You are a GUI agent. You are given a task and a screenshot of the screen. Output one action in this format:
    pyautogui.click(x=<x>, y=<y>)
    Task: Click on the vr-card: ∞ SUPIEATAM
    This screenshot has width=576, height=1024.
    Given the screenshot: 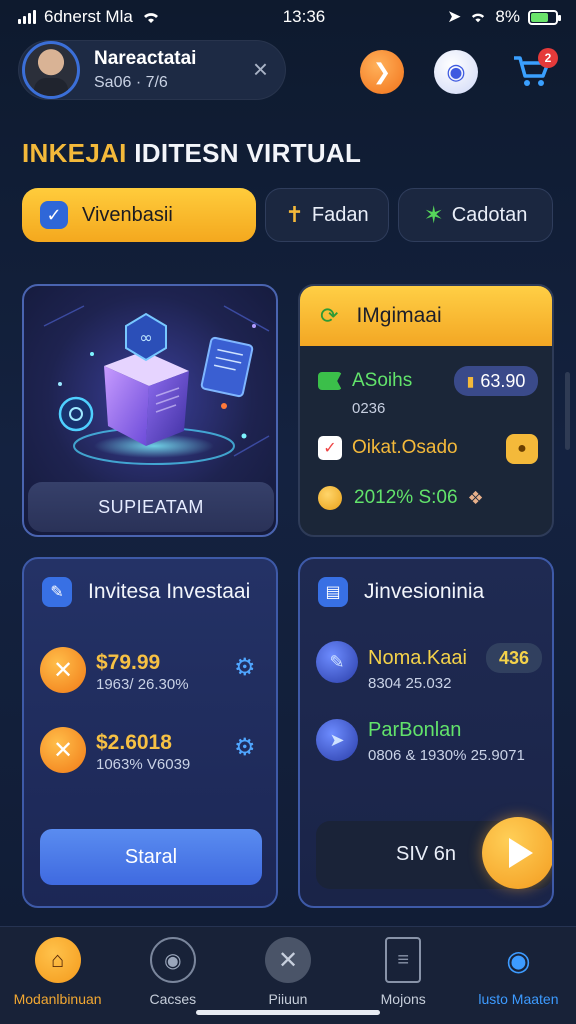 What is the action you would take?
    pyautogui.click(x=150, y=410)
    